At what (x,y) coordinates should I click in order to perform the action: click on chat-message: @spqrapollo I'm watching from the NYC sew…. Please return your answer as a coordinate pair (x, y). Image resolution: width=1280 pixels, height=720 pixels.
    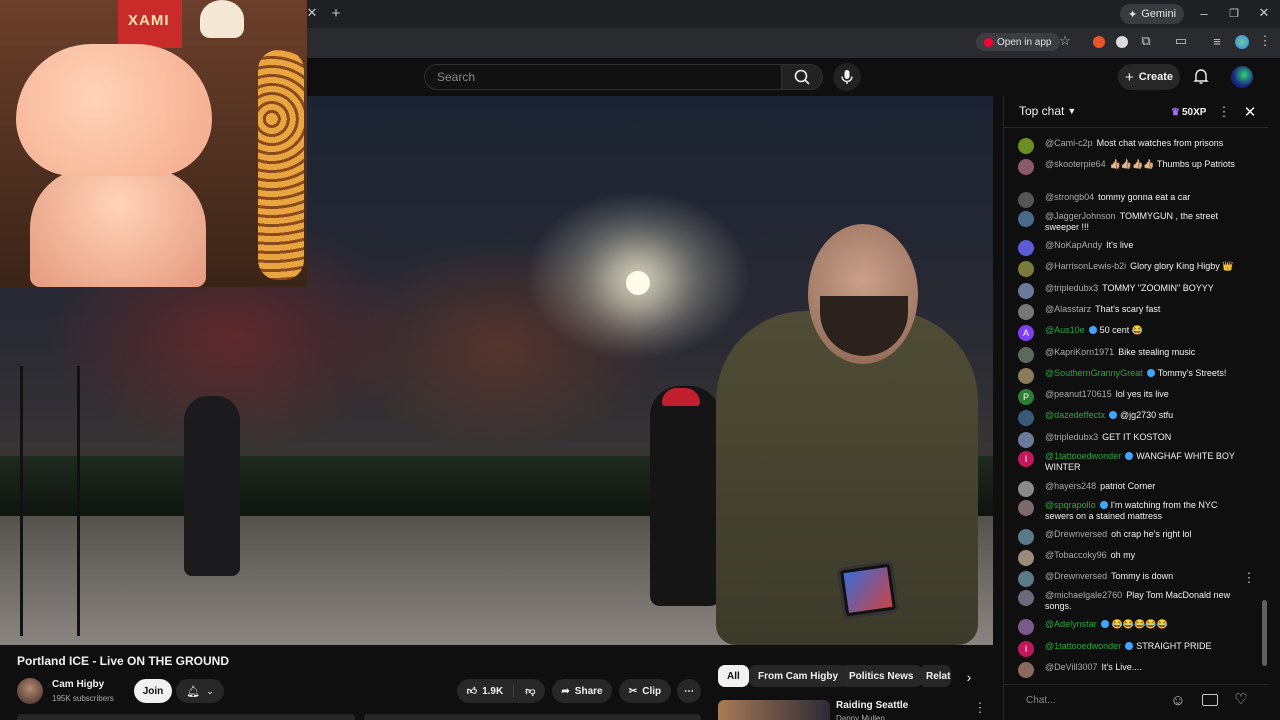
    Looking at the image, I should click on (1129, 511).